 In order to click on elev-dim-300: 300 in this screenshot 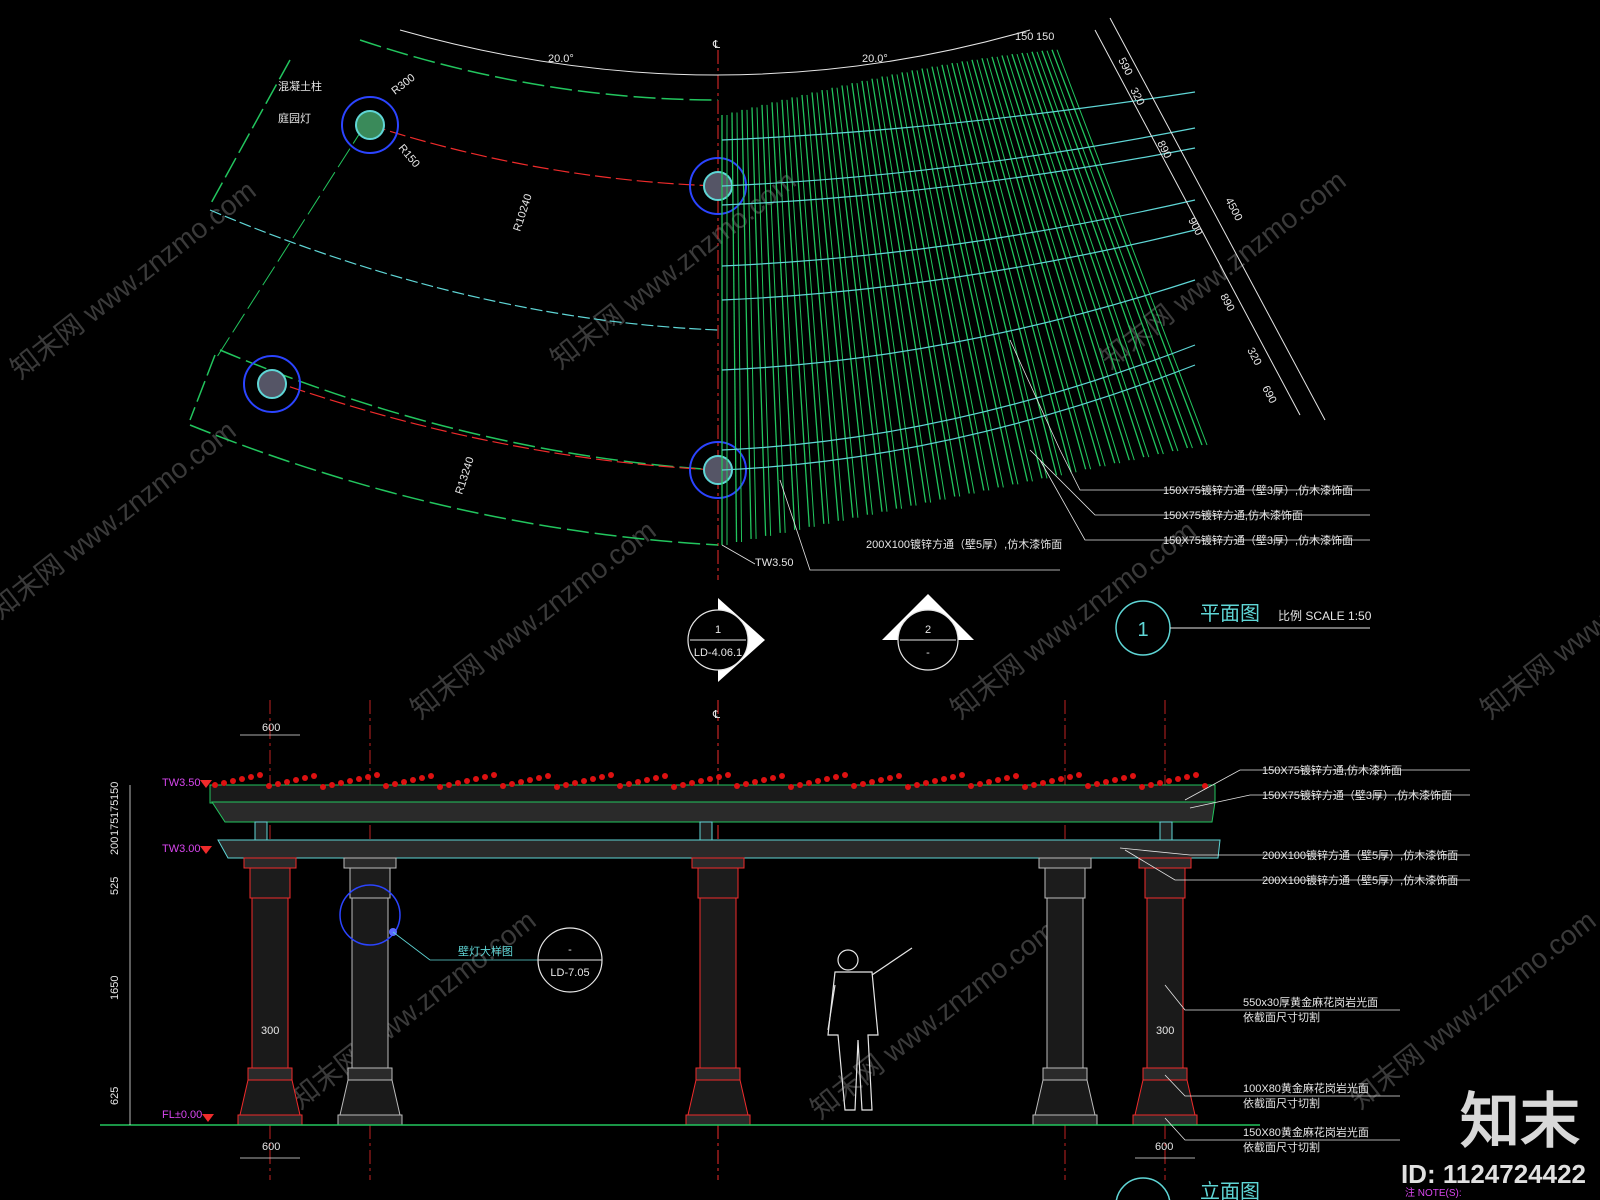, I will do `click(1165, 1031)`.